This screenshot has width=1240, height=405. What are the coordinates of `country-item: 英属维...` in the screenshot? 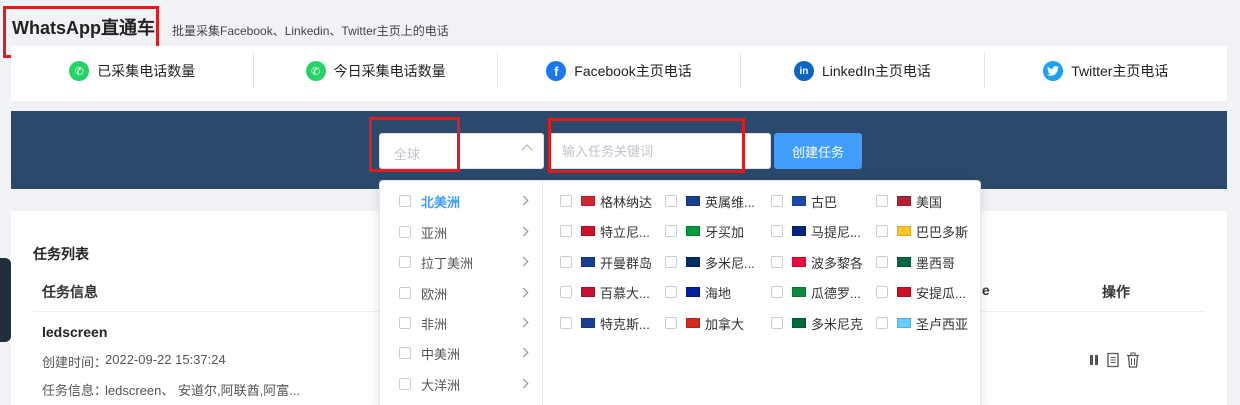 It's located at (710, 201).